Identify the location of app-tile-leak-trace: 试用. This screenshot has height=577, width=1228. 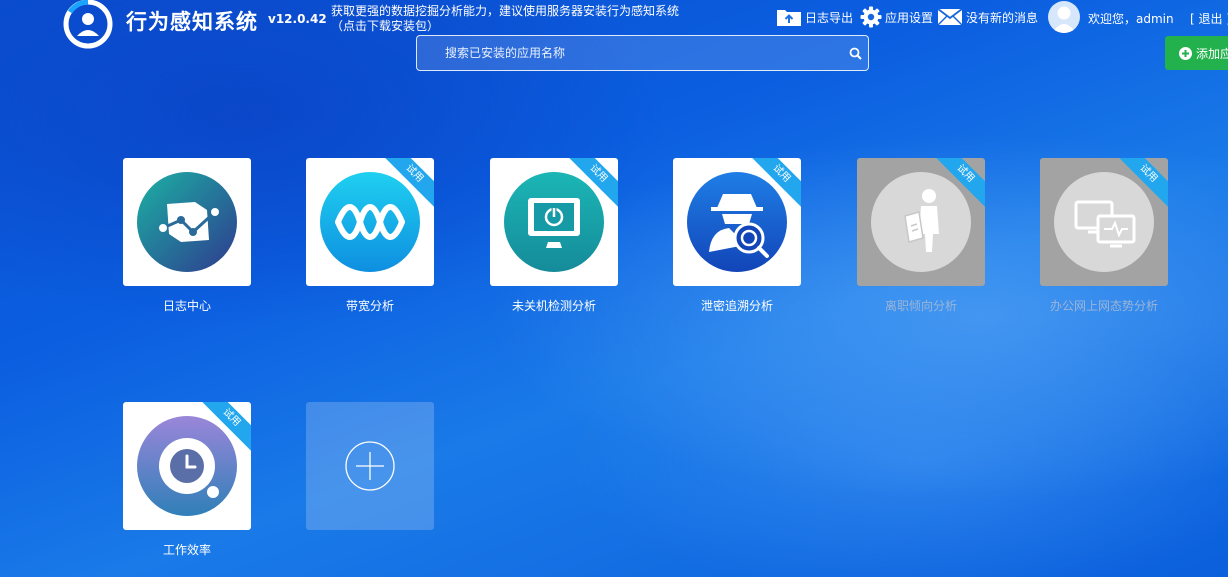
(737, 222).